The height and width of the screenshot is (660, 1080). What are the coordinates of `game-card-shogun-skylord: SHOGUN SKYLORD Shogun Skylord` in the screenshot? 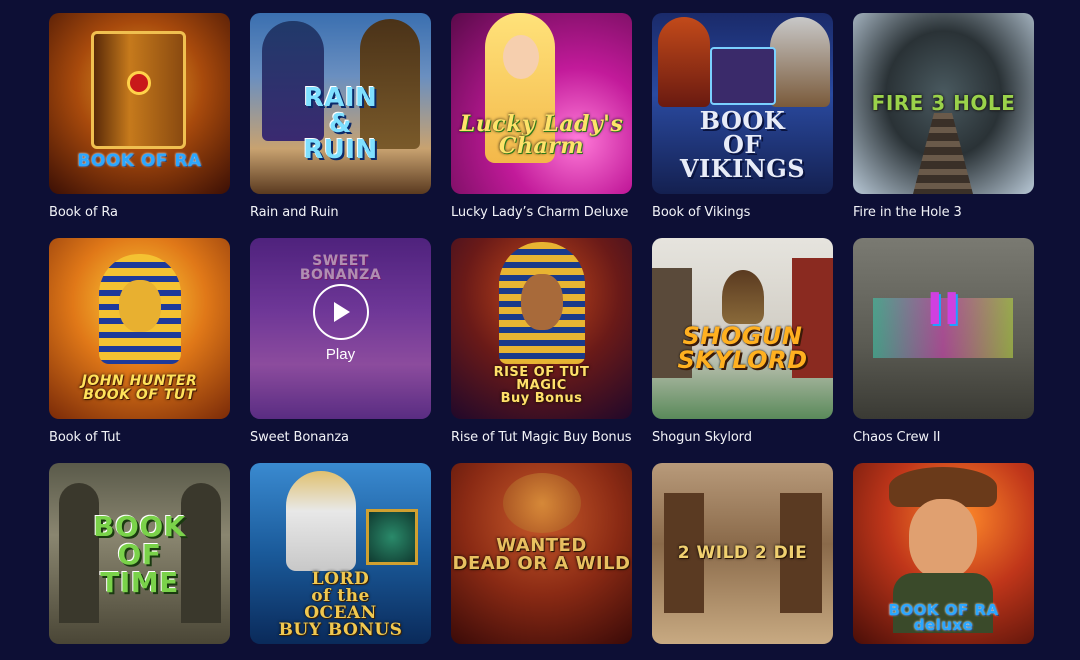 It's located at (742, 350).